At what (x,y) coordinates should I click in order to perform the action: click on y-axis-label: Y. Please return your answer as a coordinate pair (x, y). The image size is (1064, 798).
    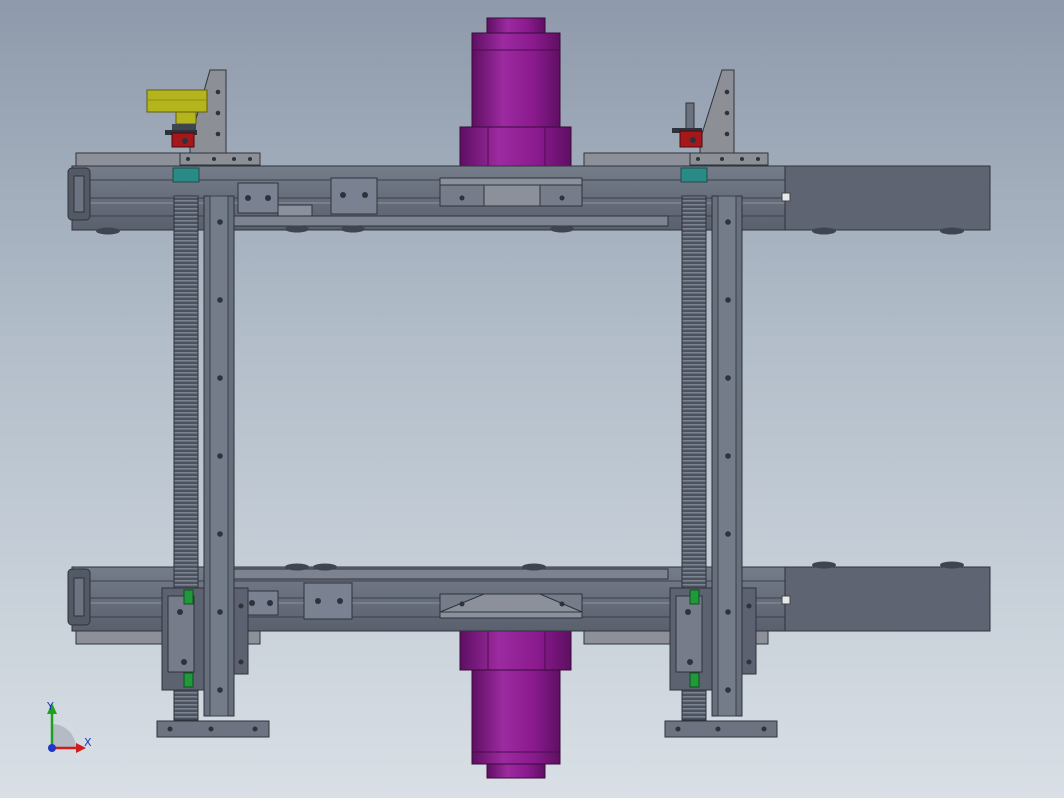
    Looking at the image, I should click on (50, 706).